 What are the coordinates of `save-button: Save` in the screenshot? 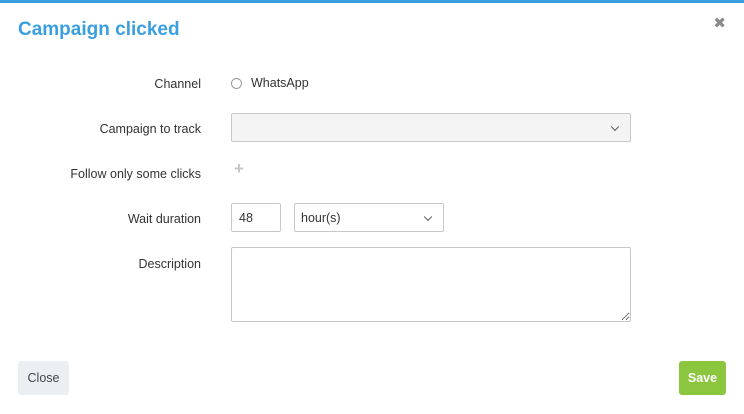 It's located at (702, 378).